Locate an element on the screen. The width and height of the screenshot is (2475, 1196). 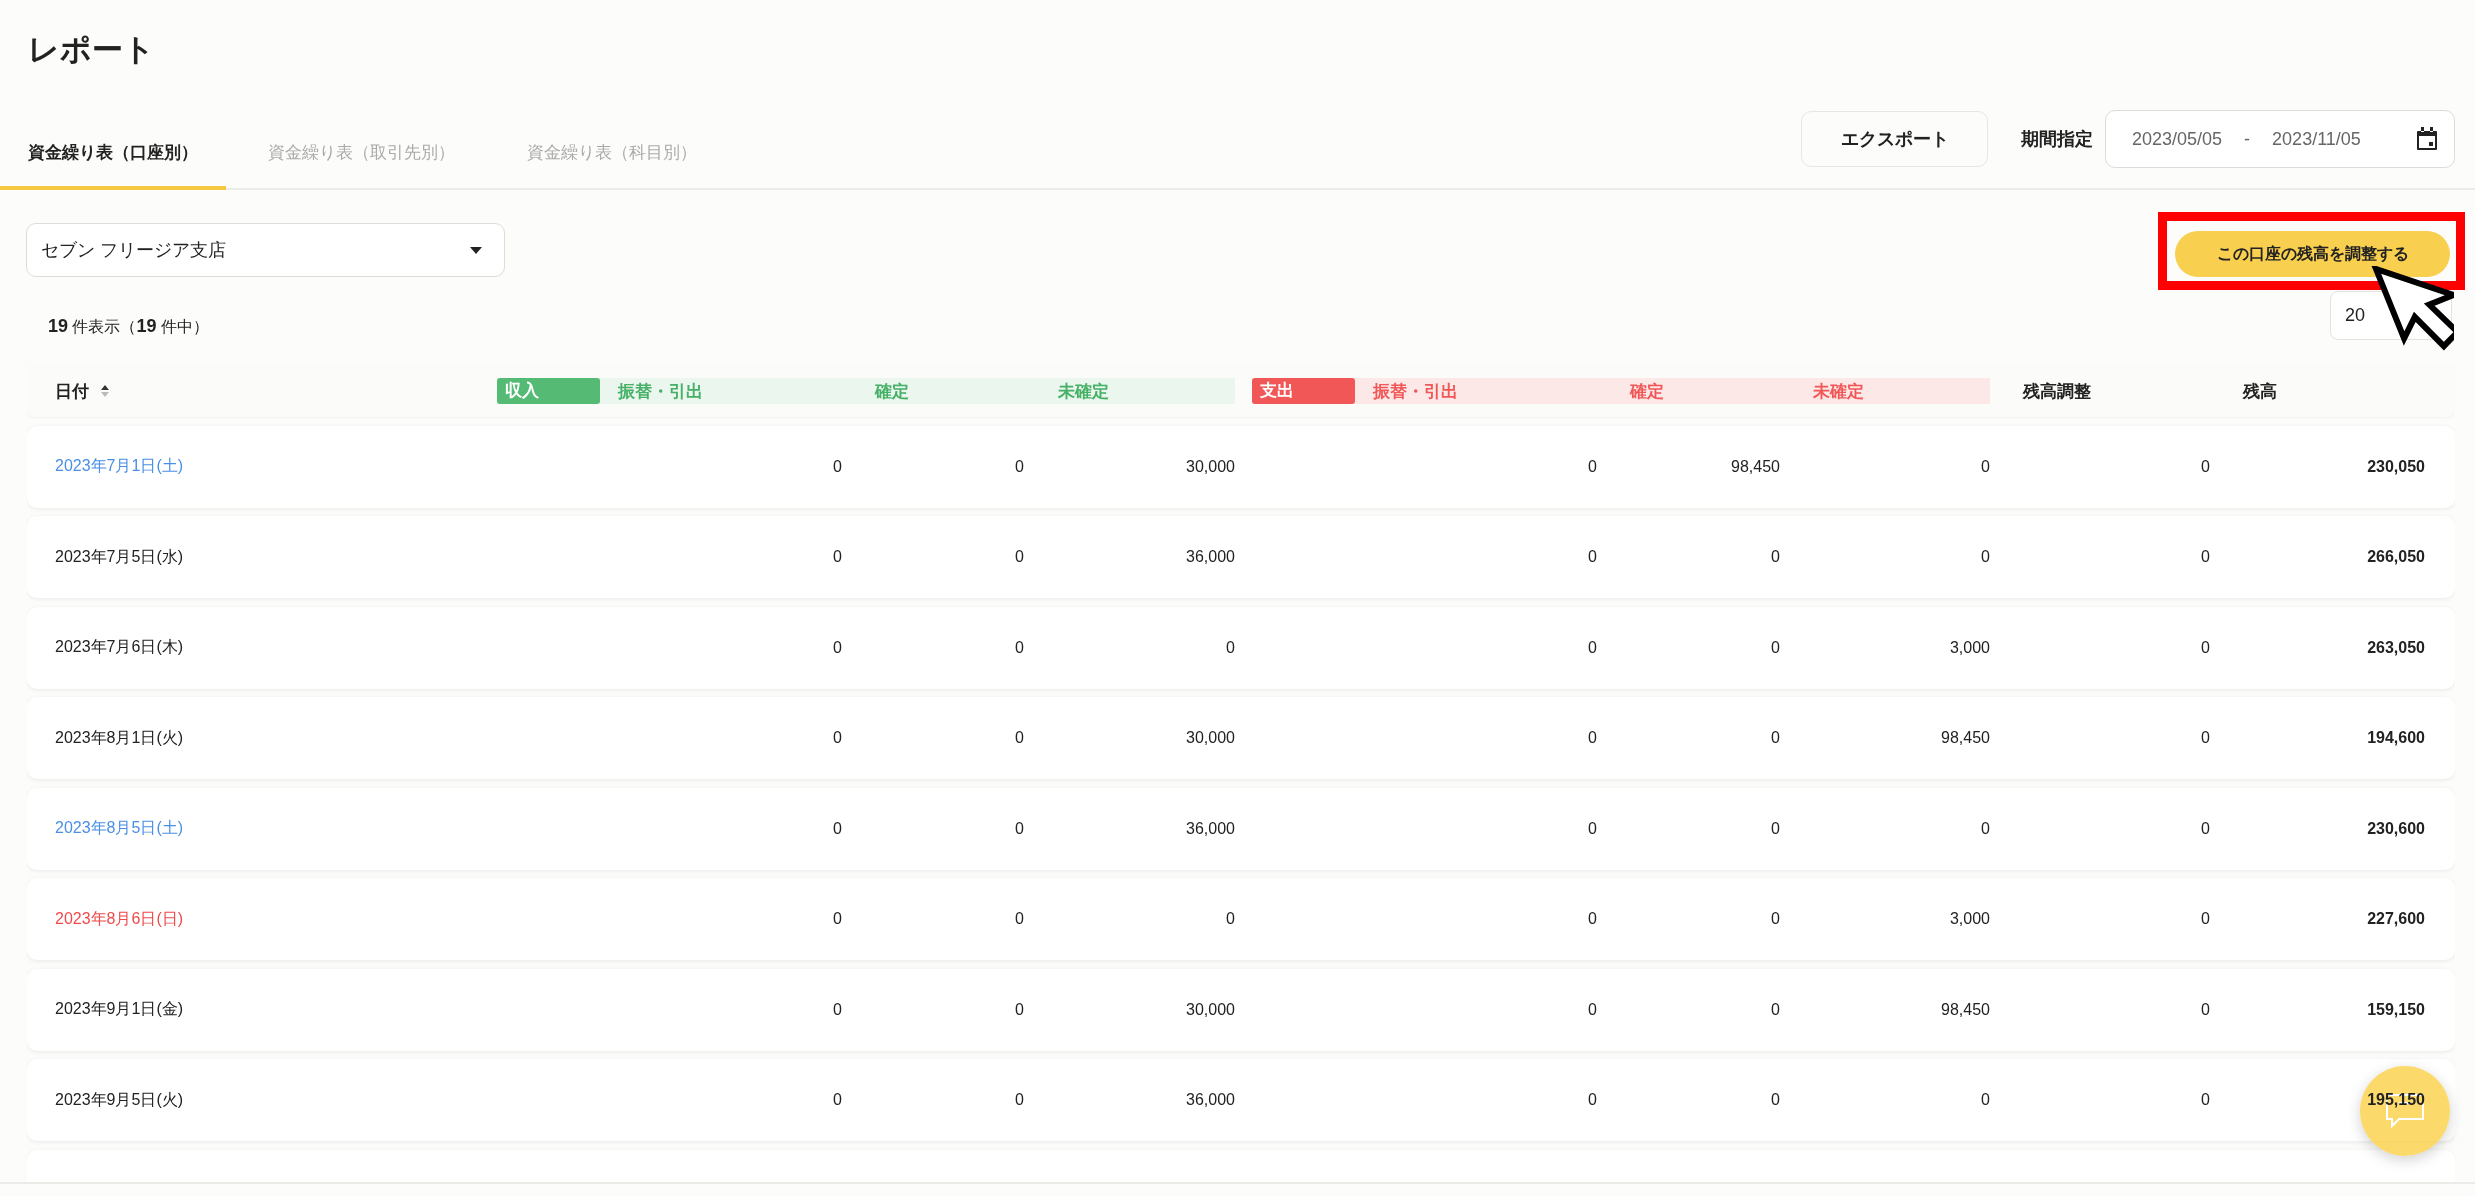
period-label: 期間指定 is located at coordinates (2057, 139).